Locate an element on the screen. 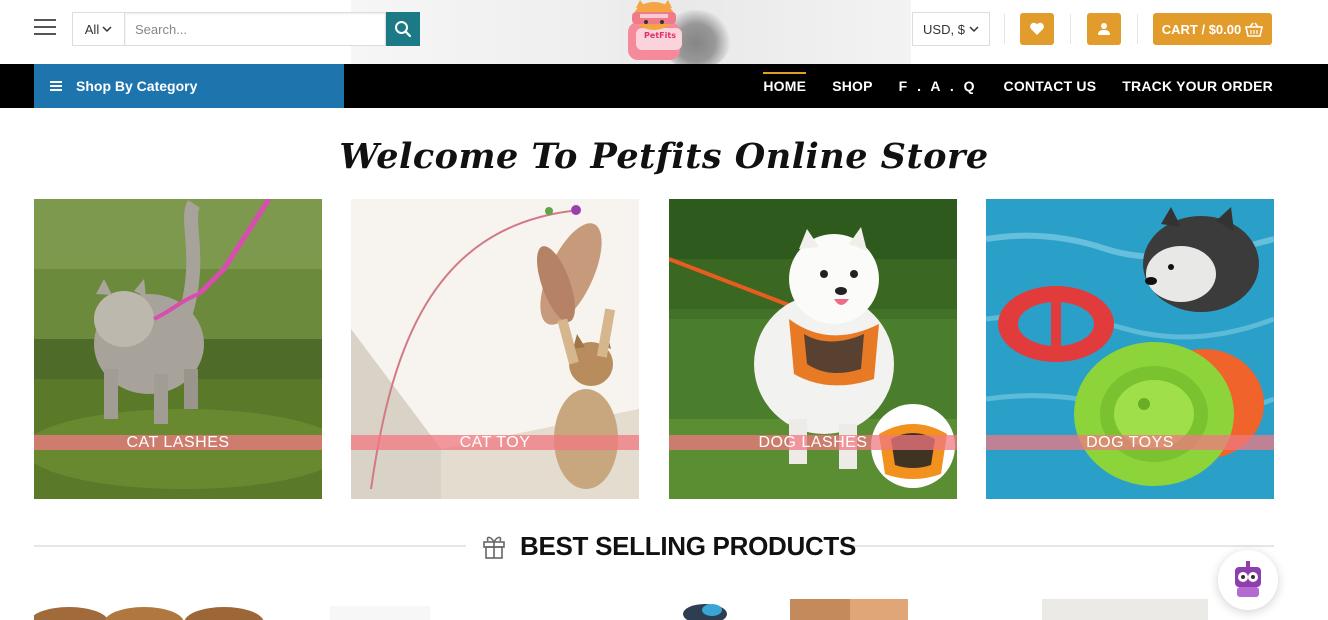 Image resolution: width=1328 pixels, height=620 pixels. category-cat-toy: CAT TOY is located at coordinates (495, 349).